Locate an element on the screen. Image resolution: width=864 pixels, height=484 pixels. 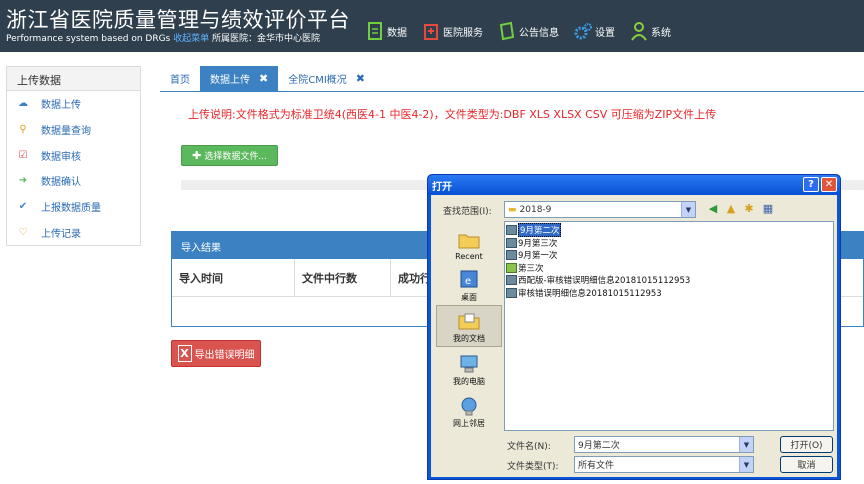
sidebar-item-label: 上报数据质量 is located at coordinates (71, 209).